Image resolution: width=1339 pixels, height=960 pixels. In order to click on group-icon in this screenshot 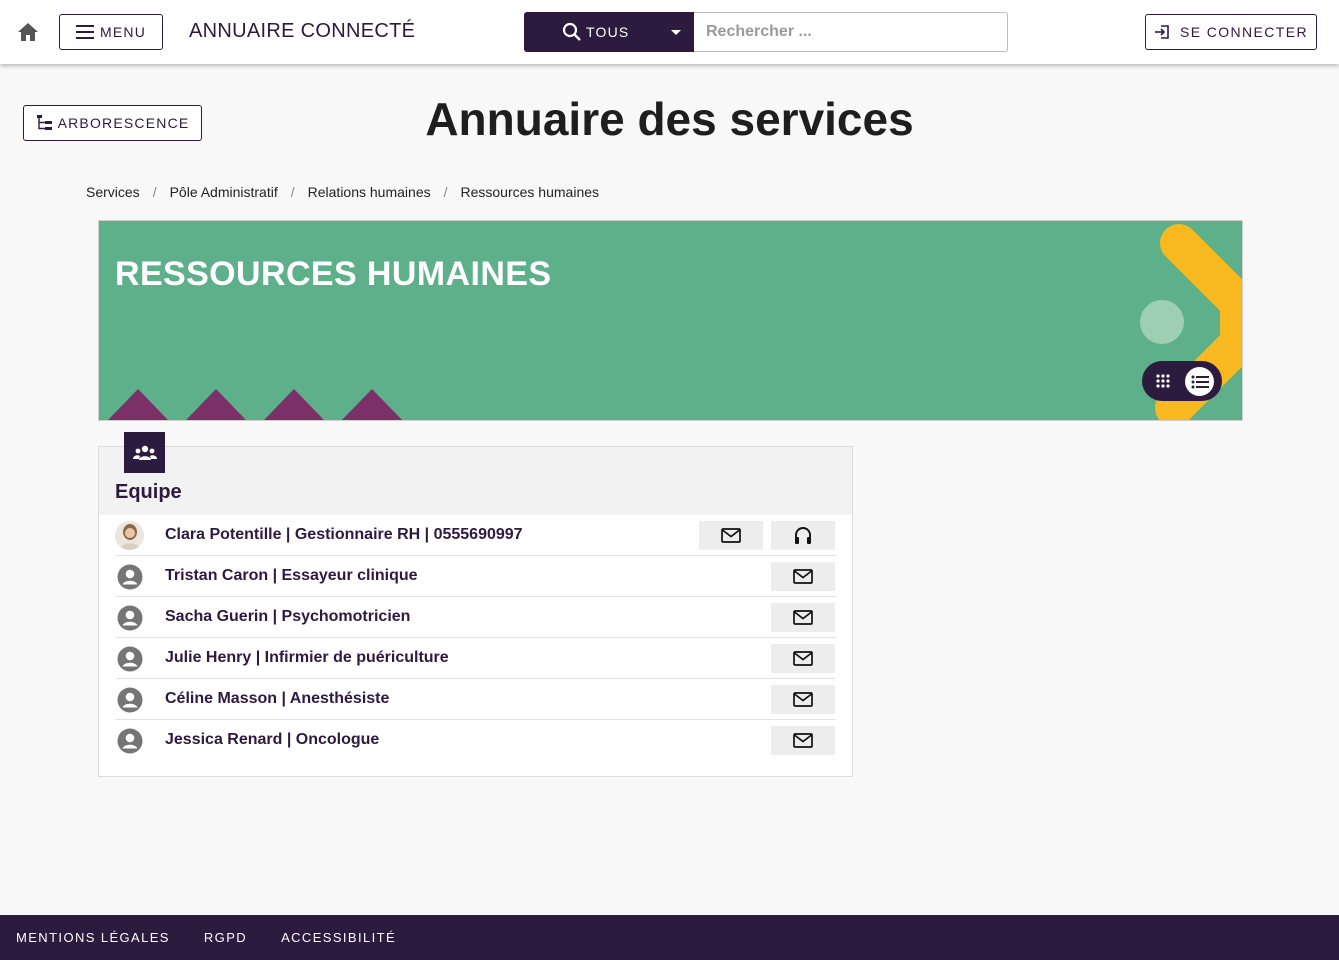, I will do `click(144, 452)`.